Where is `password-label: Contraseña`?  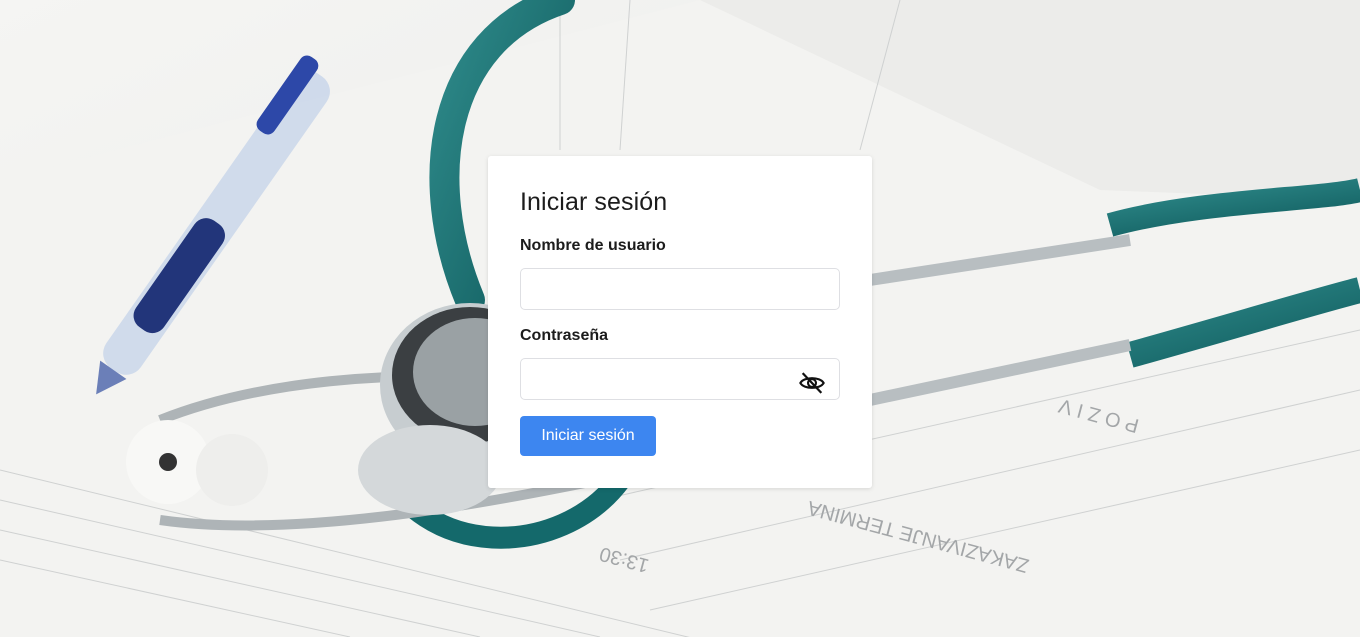 password-label: Contraseña is located at coordinates (564, 335).